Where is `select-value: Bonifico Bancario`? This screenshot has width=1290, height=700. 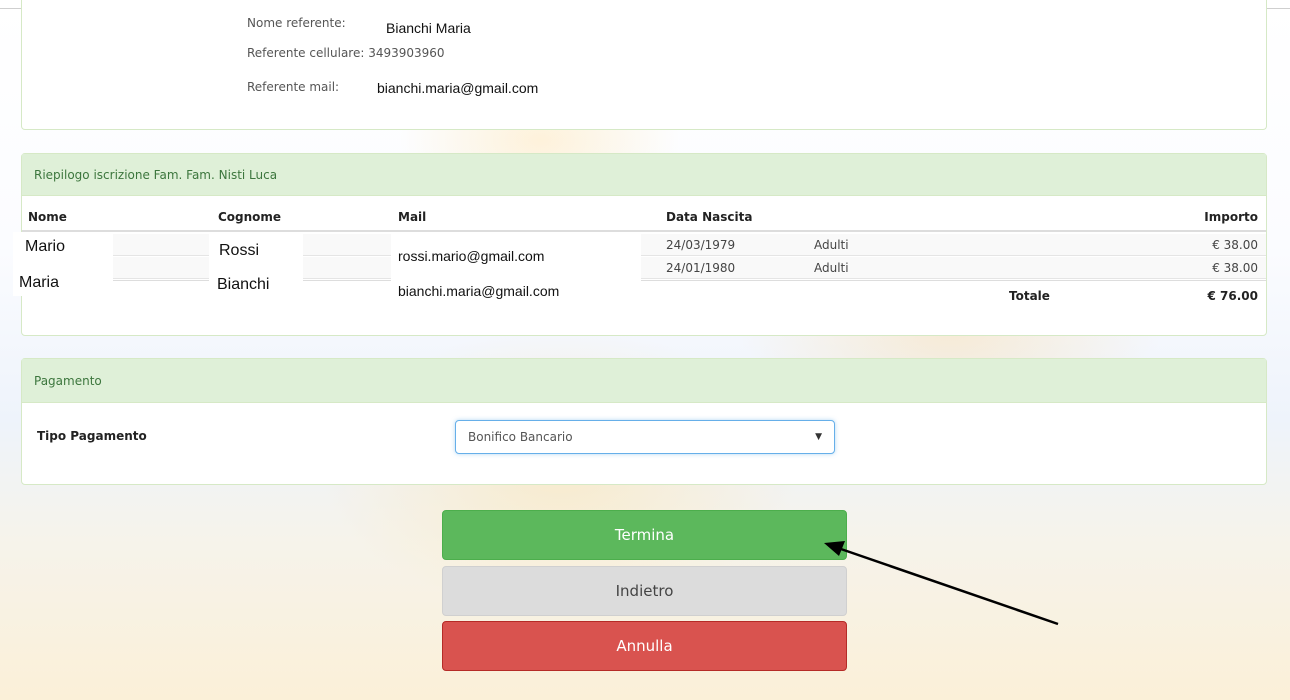
select-value: Bonifico Bancario is located at coordinates (520, 437).